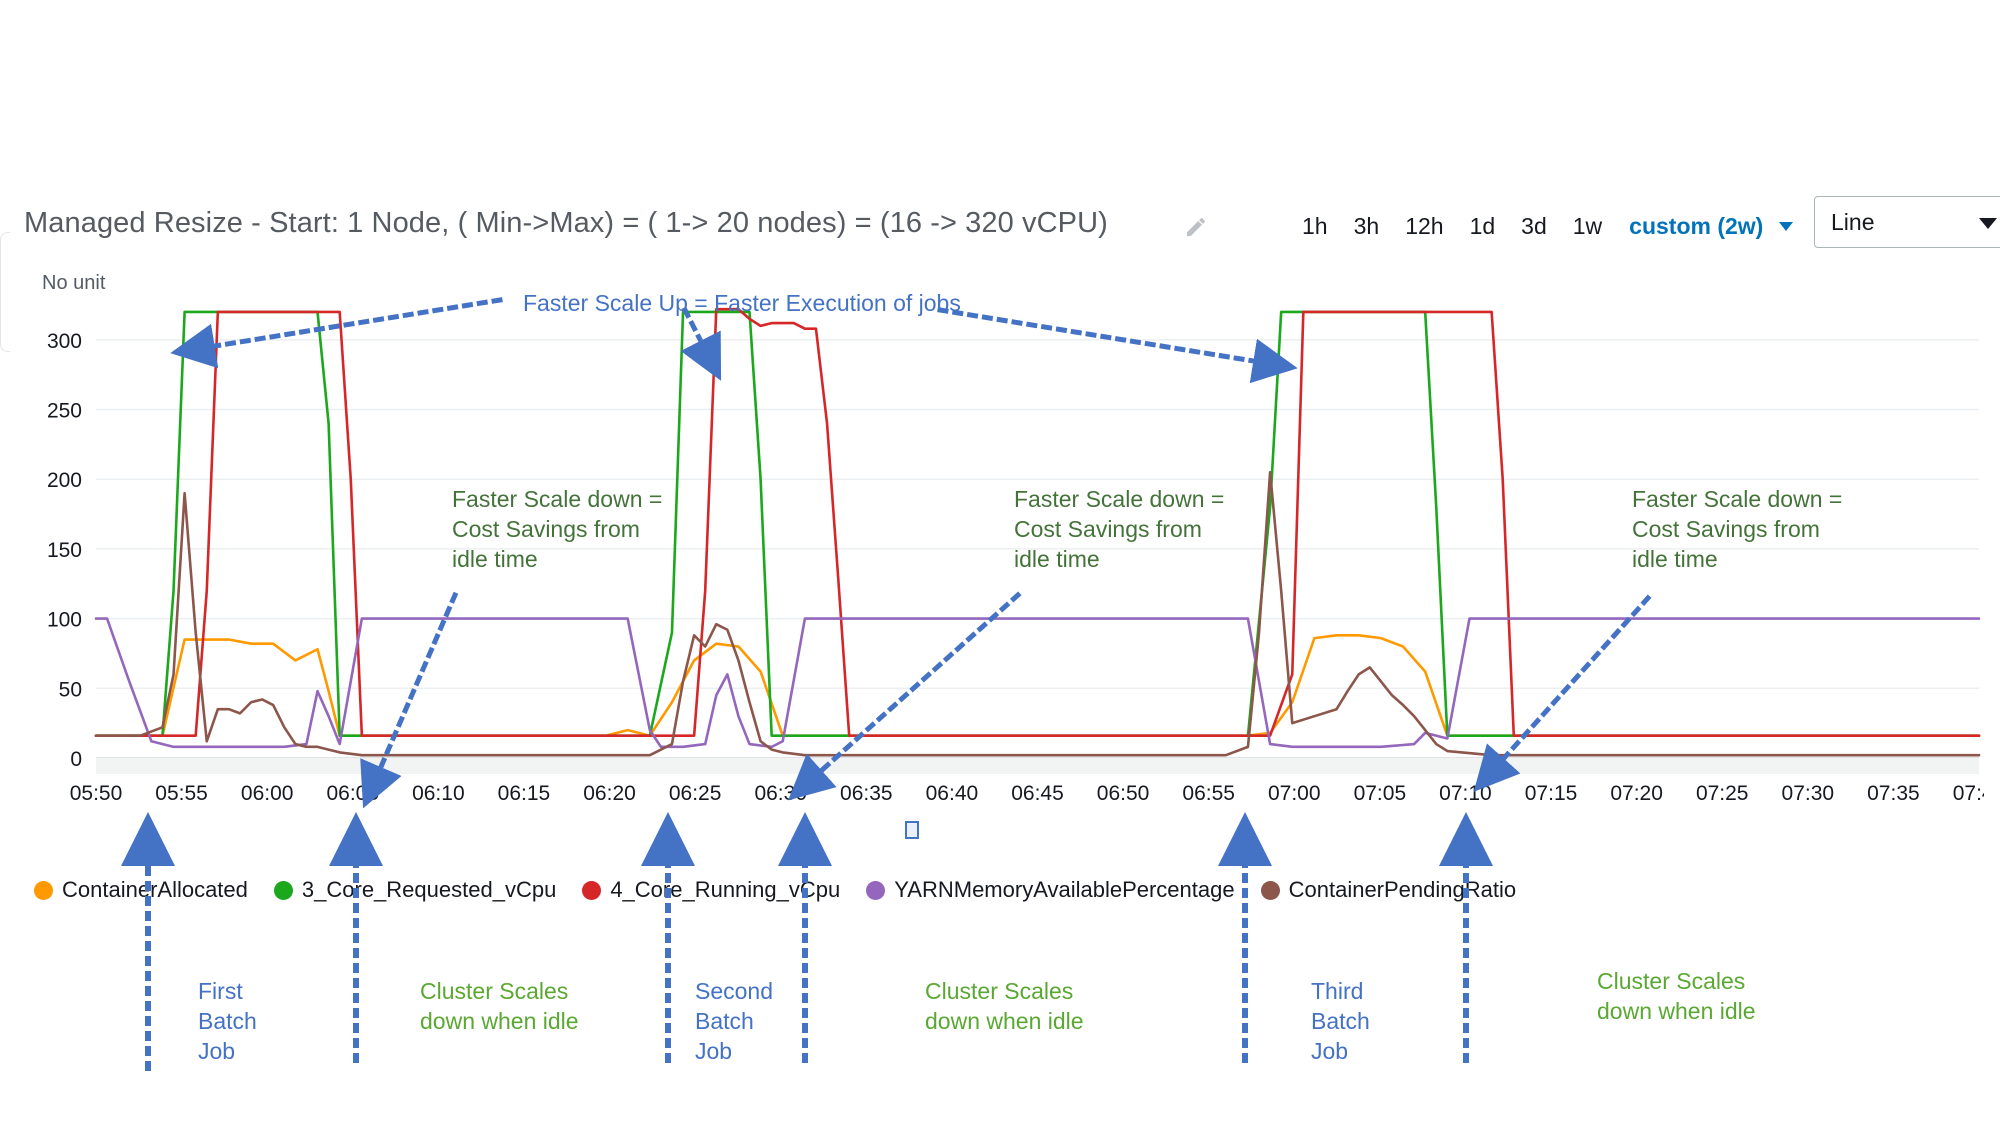 The width and height of the screenshot is (2000, 1125). I want to click on y-axis-tick: 50, so click(70, 689).